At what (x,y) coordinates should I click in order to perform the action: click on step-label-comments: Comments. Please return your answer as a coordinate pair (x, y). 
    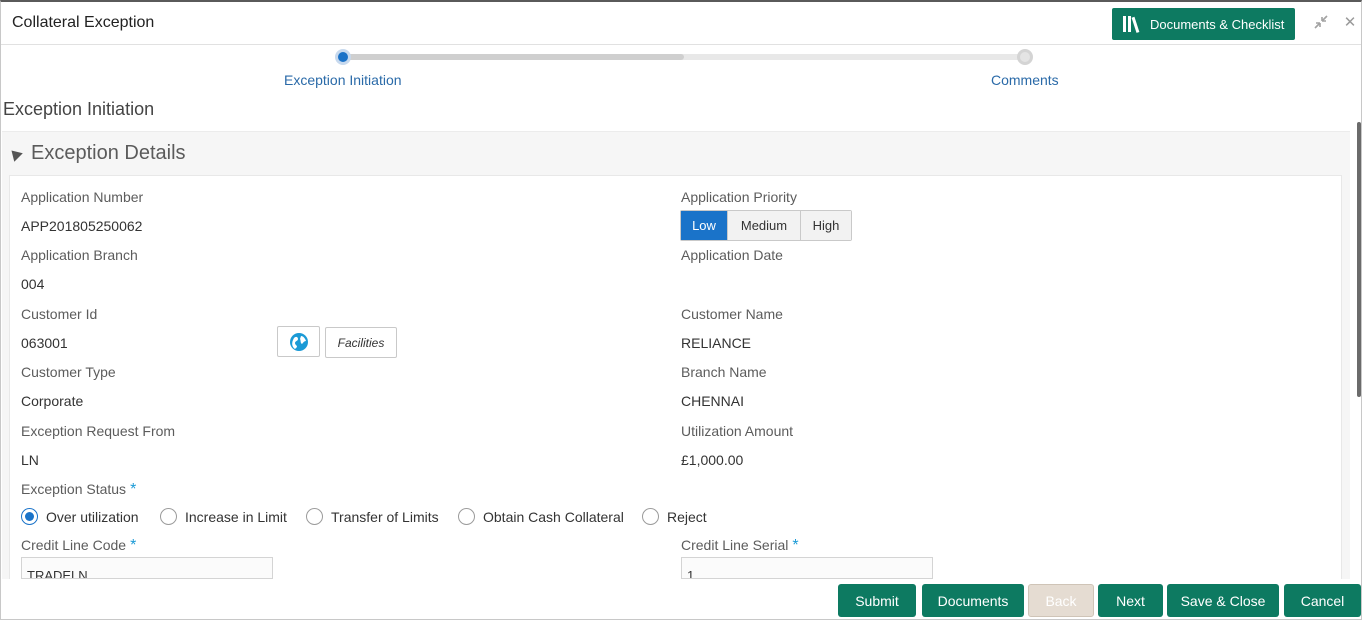
    Looking at the image, I should click on (1025, 80).